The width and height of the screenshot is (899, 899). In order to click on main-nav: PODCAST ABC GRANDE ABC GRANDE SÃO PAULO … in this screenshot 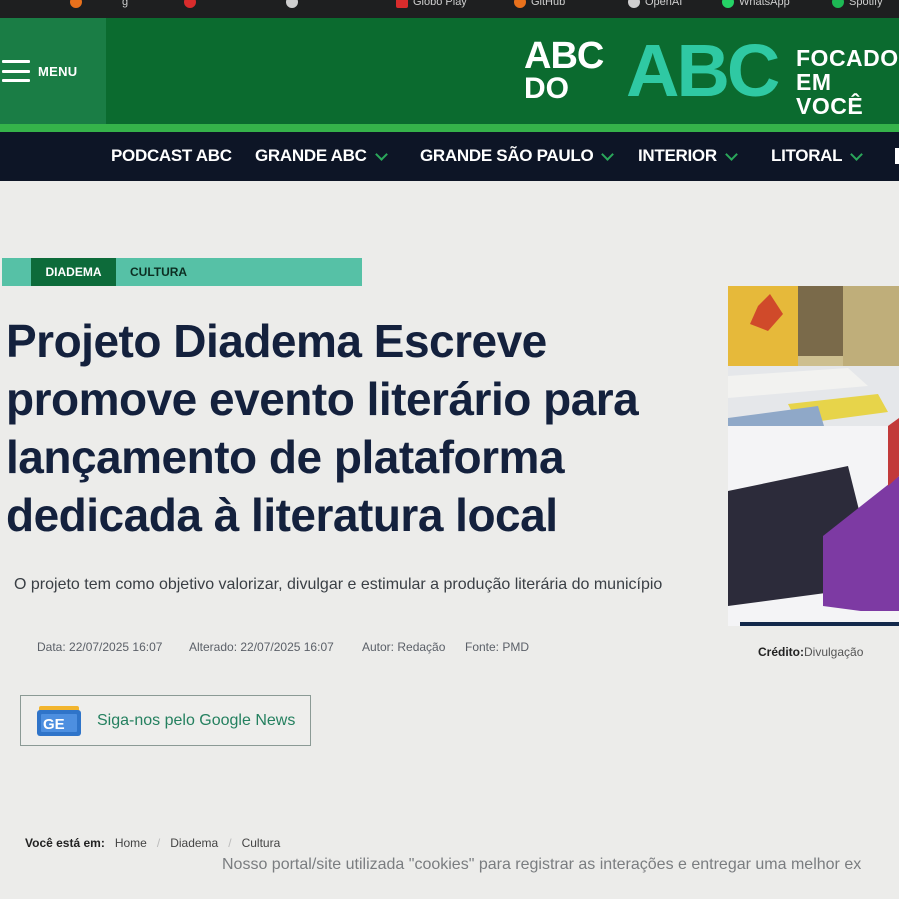, I will do `click(449, 156)`.